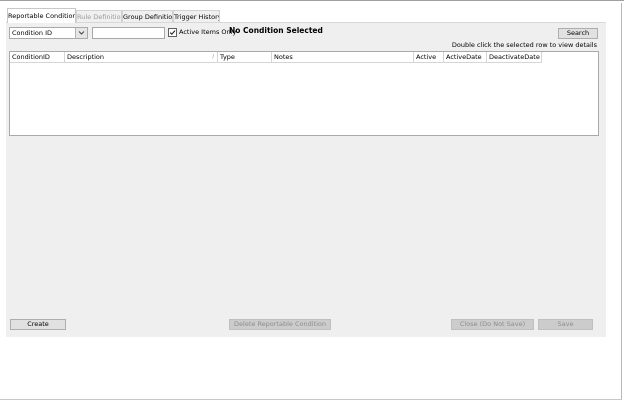 This screenshot has height=401, width=624. Describe the element at coordinates (465, 57) in the screenshot. I see `column-header-active-date: ActiveDate` at that location.